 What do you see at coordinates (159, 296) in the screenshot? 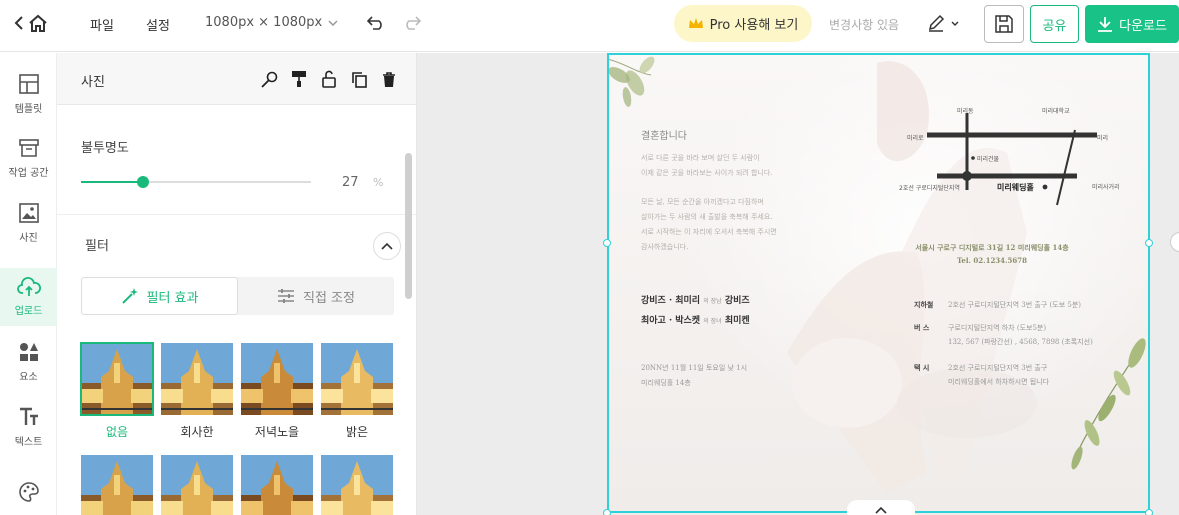
I see `tab-filter-effects: 필터 효과` at bounding box center [159, 296].